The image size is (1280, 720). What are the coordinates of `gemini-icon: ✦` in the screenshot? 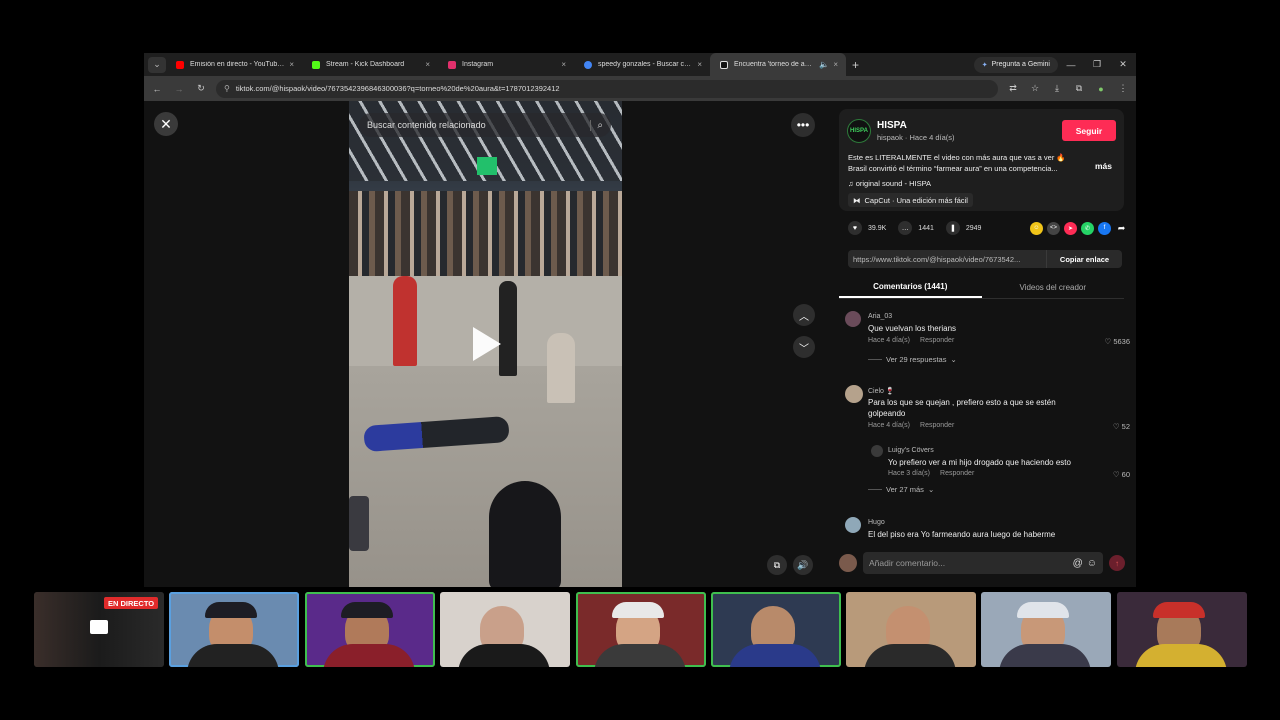 It's located at (984, 65).